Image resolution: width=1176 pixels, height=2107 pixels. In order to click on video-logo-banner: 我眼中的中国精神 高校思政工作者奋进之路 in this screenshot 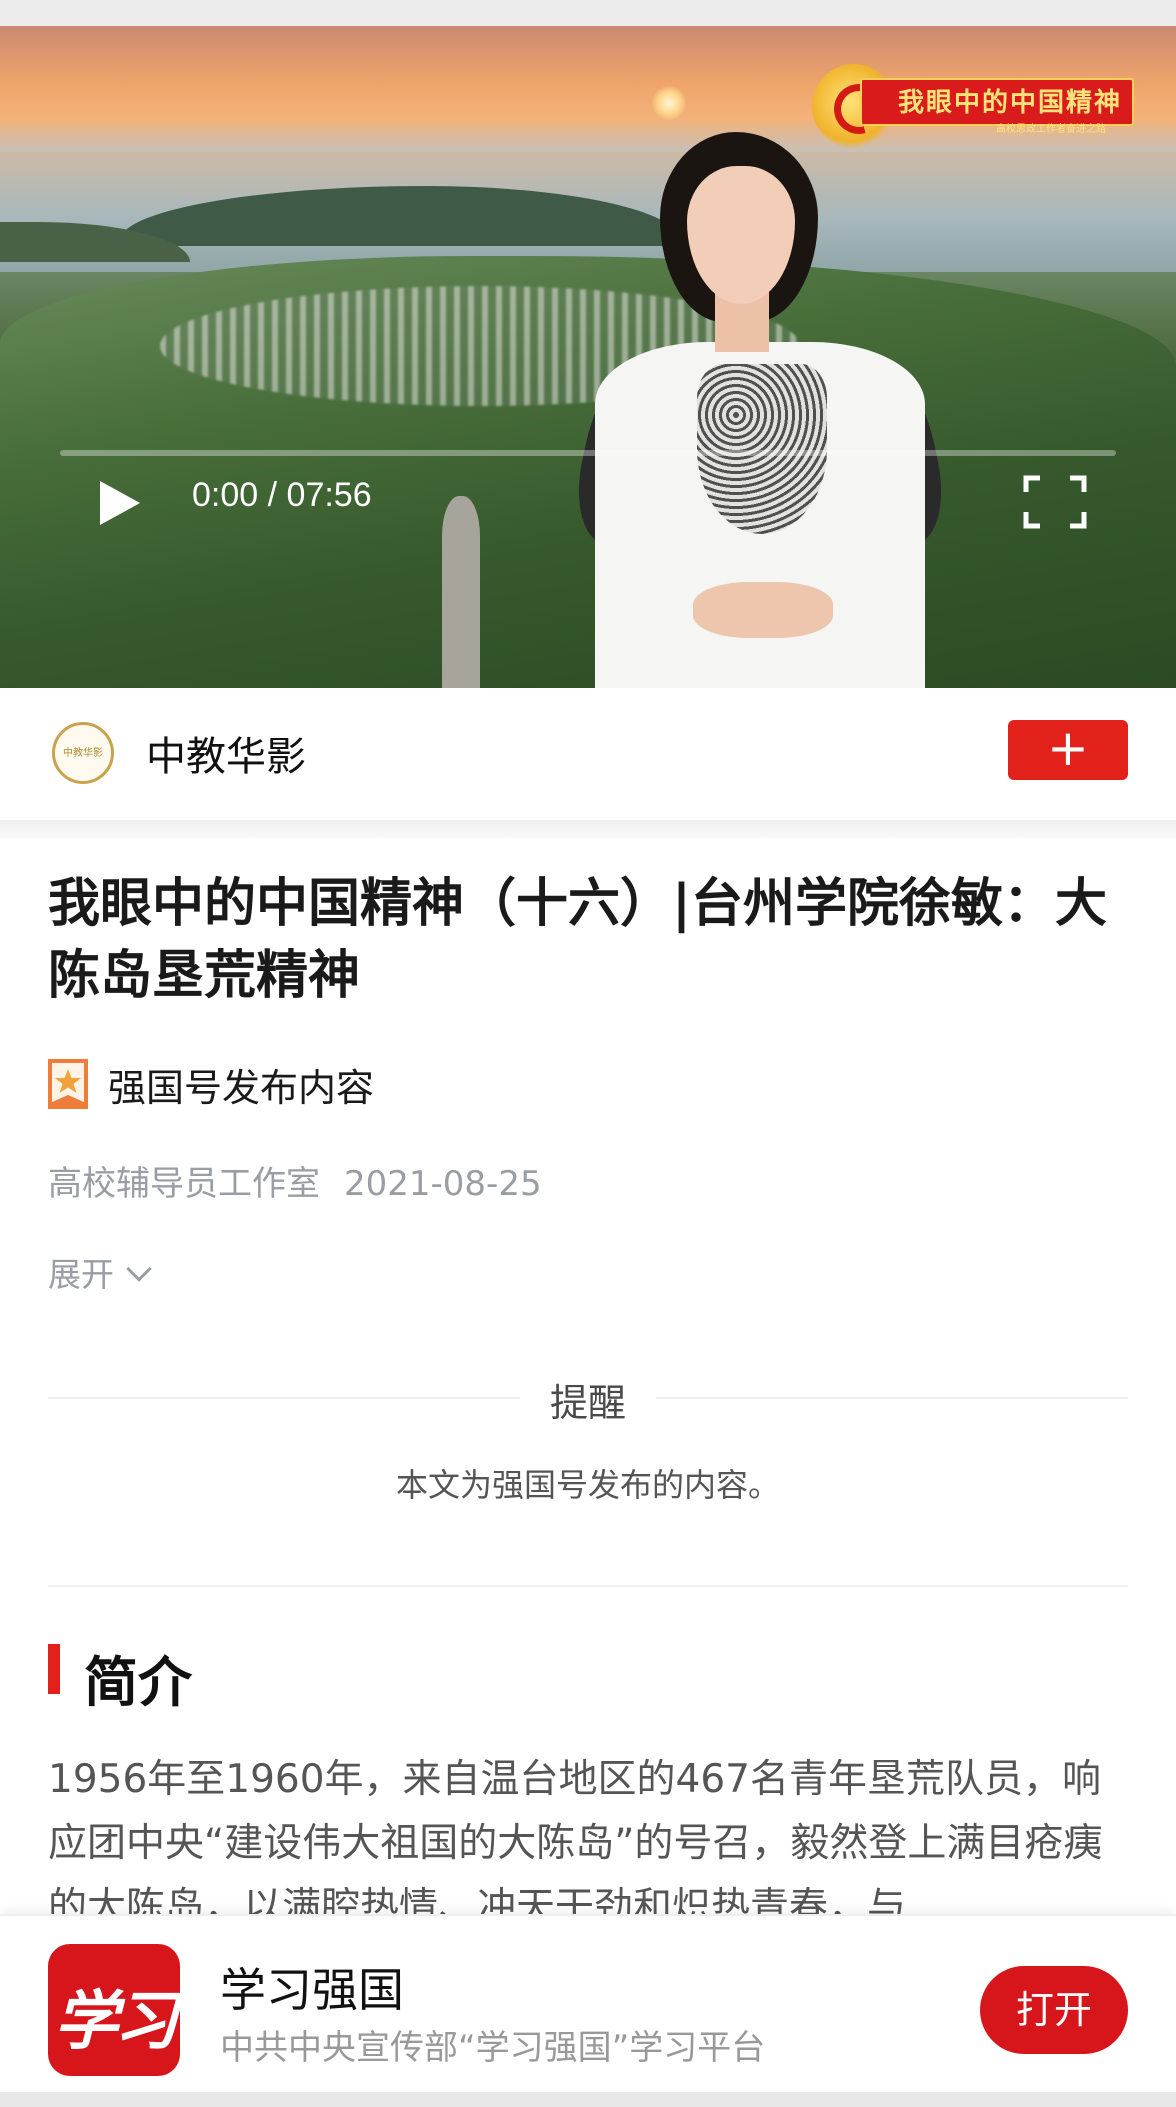, I will do `click(978, 106)`.